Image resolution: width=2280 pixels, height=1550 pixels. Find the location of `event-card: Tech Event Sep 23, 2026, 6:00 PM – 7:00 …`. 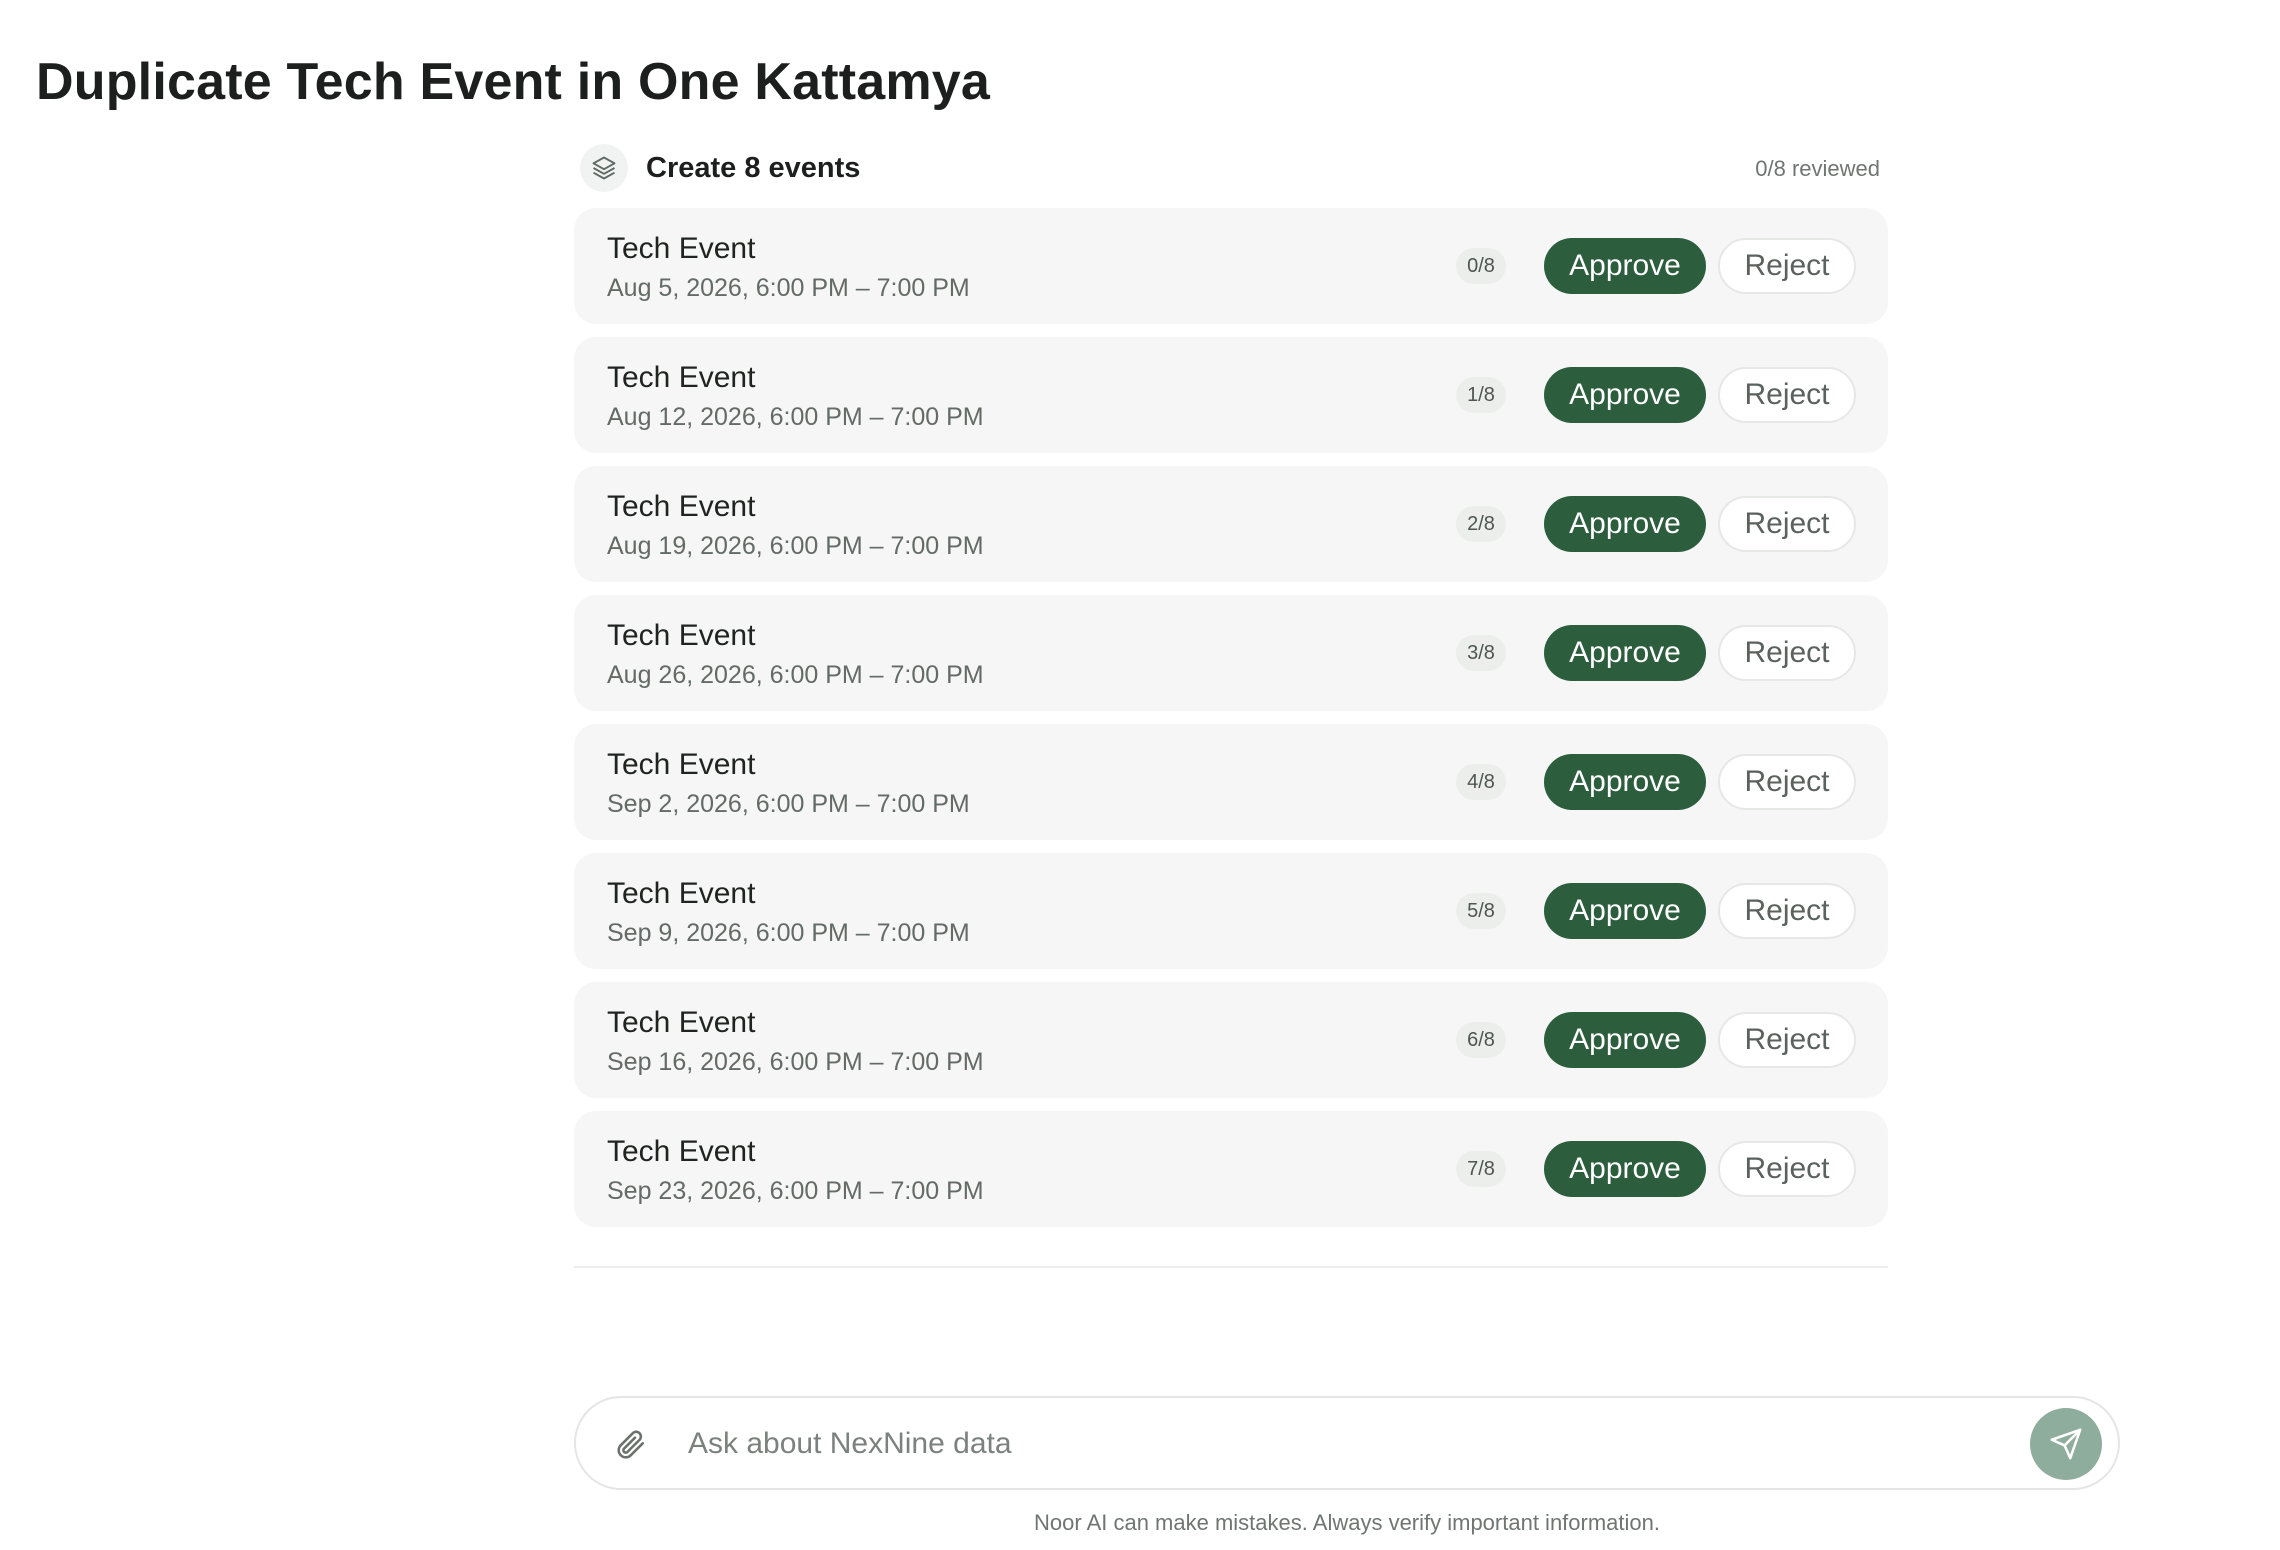

event-card: Tech Event Sep 23, 2026, 6:00 PM – 7:00 … is located at coordinates (1231, 1169).